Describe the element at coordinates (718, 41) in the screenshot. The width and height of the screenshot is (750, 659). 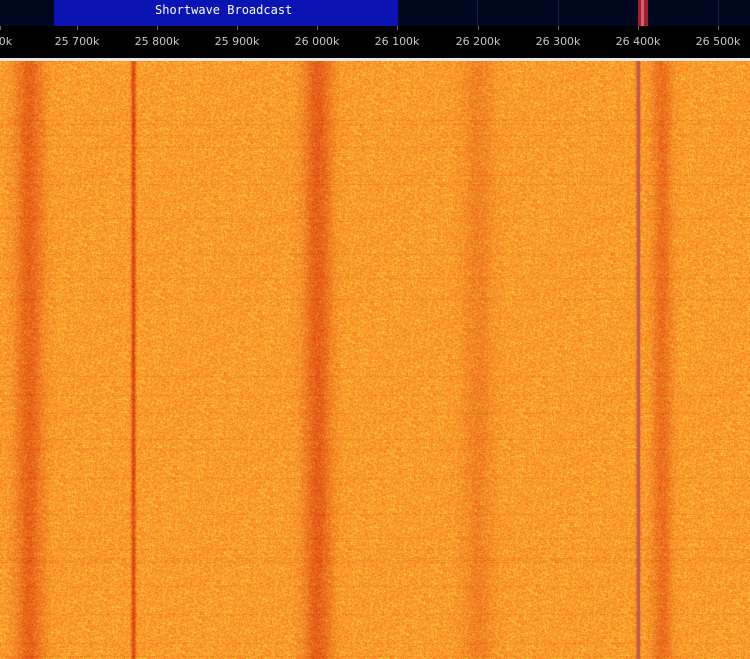
I see `tick-label-9: 26 500k` at that location.